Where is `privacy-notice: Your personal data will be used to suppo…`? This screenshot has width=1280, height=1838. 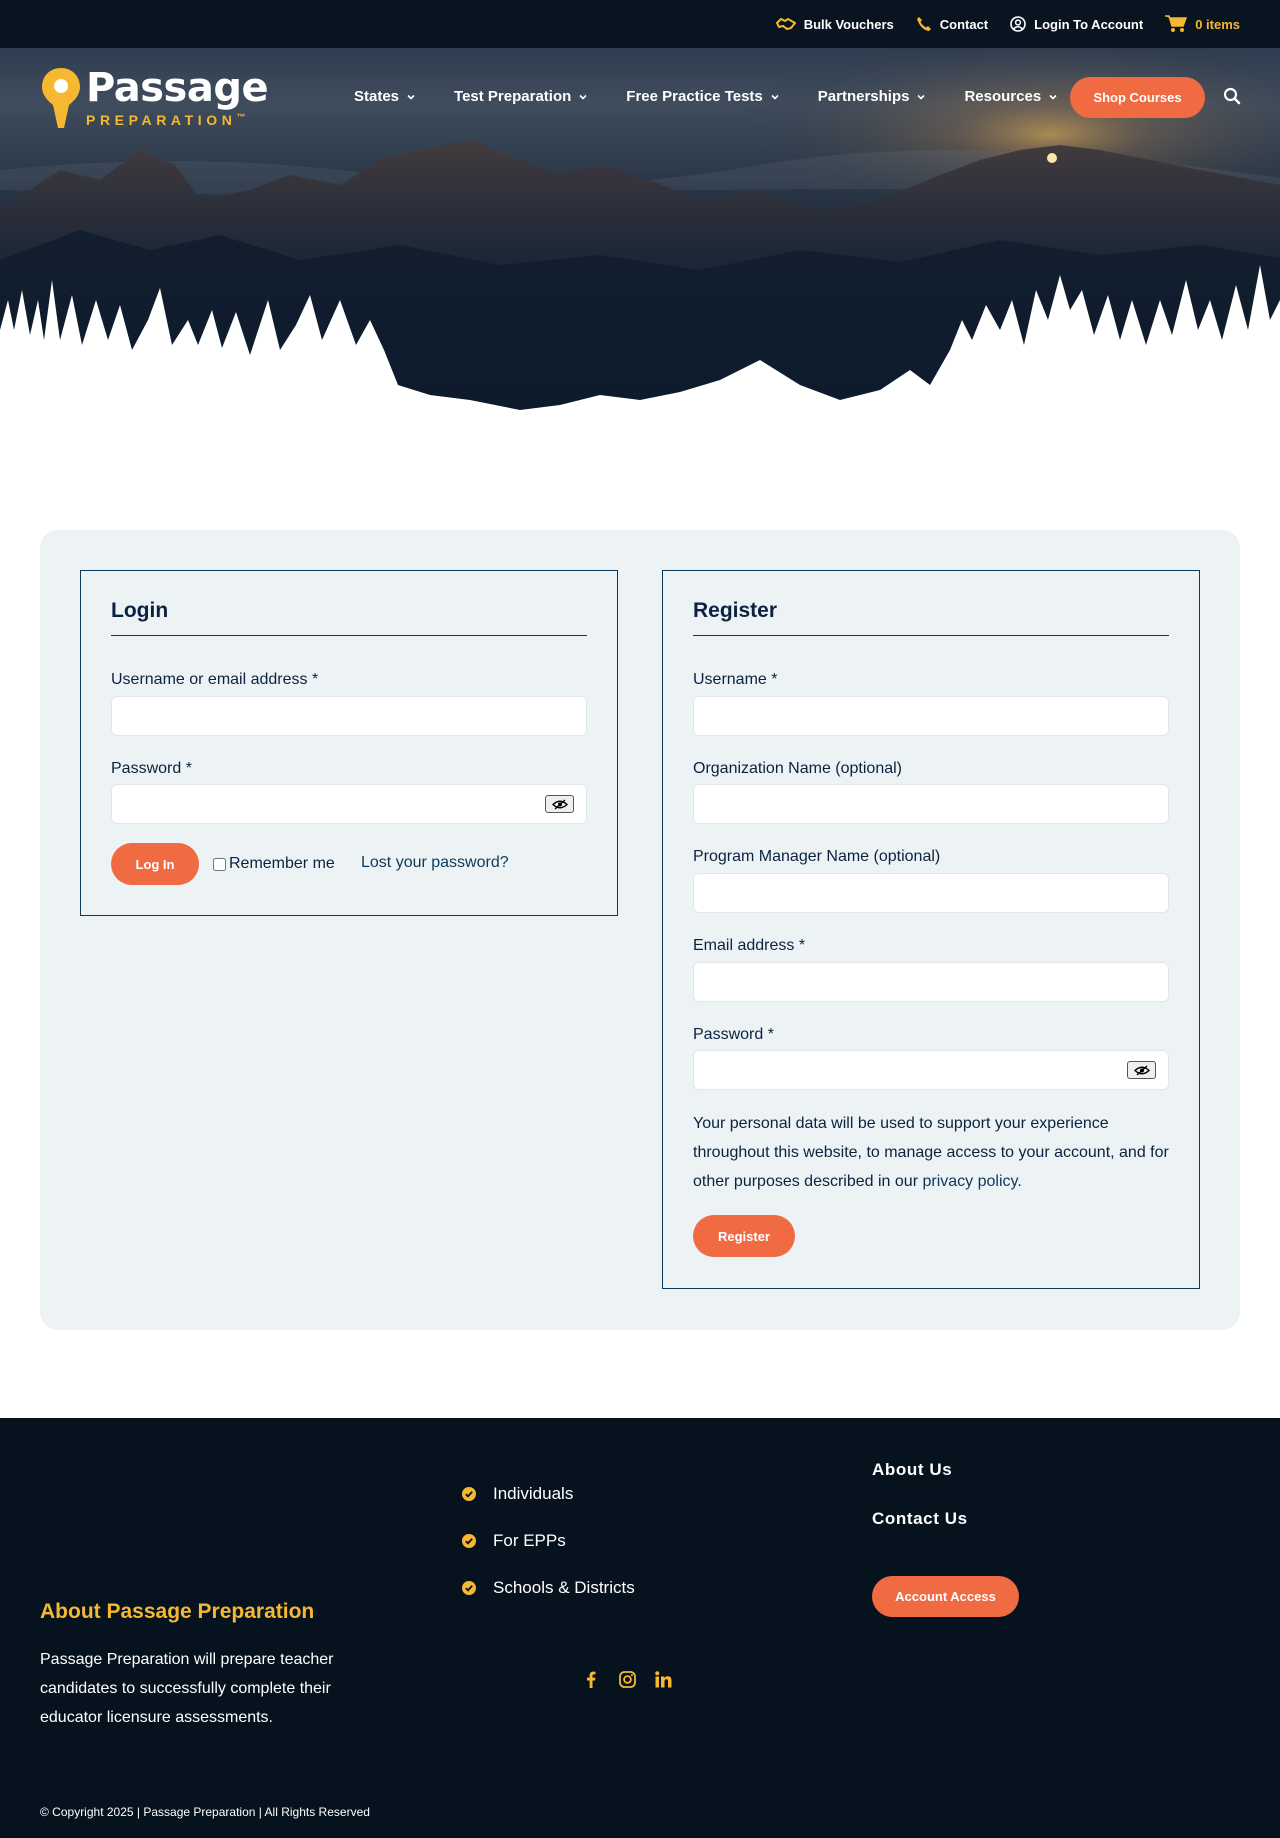
privacy-notice: Your personal data will be used to suppo… is located at coordinates (931, 1152).